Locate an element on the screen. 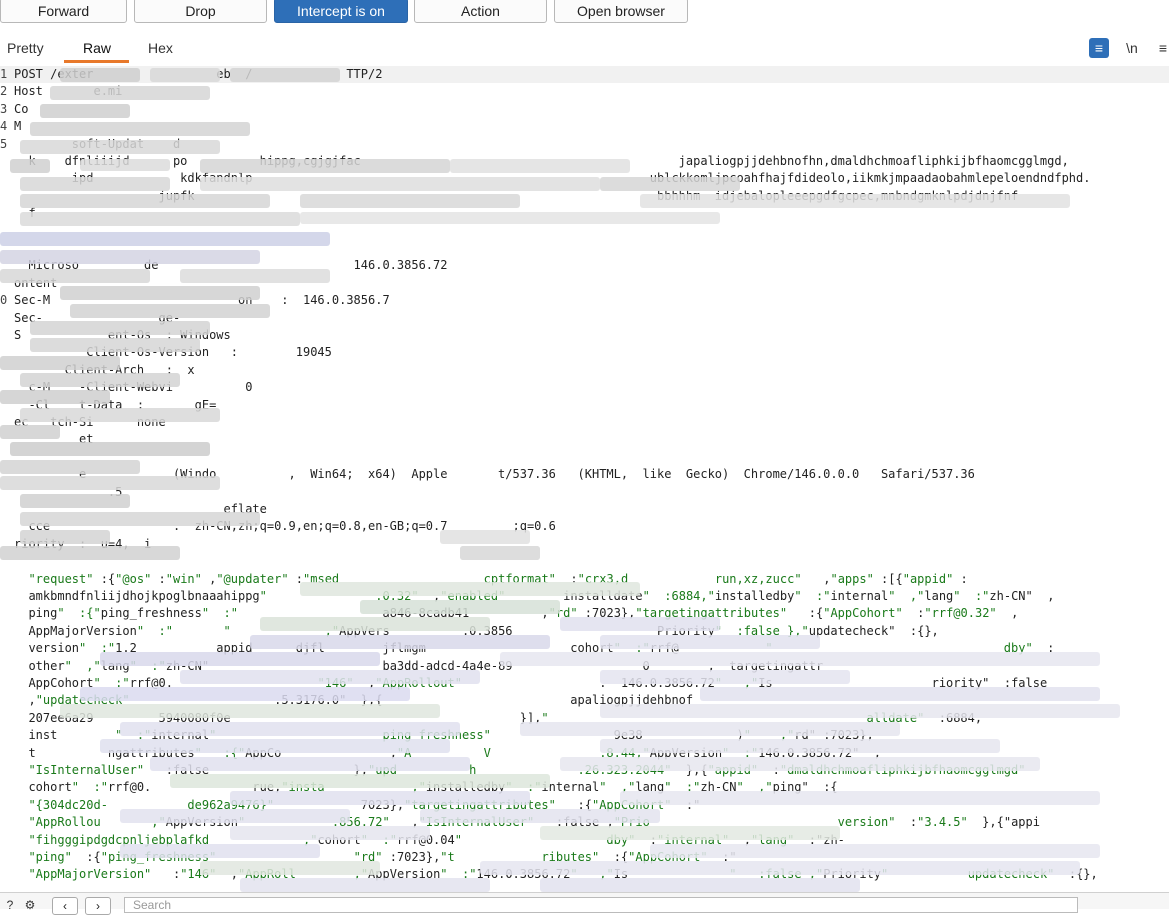 This screenshot has width=1169, height=915. line-number: 2 is located at coordinates (4, 91).